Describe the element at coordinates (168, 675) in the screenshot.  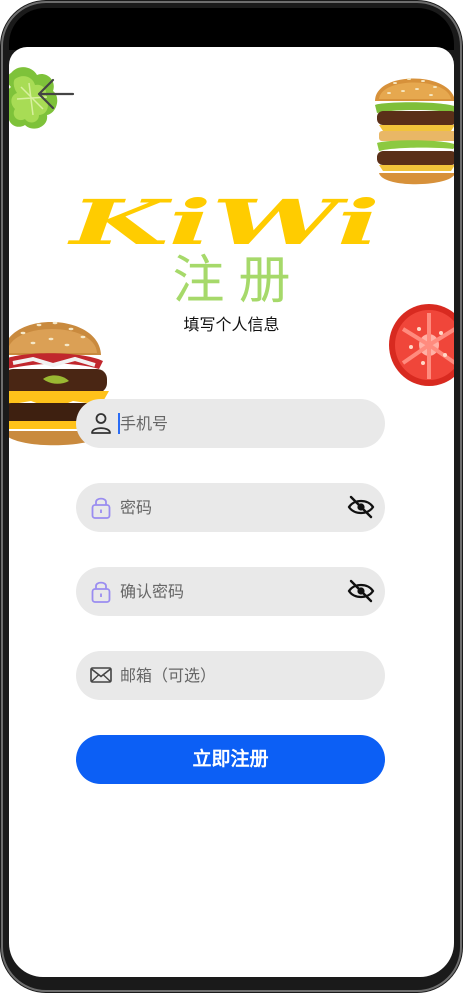
I see `email-input: 邮箱（可选）` at that location.